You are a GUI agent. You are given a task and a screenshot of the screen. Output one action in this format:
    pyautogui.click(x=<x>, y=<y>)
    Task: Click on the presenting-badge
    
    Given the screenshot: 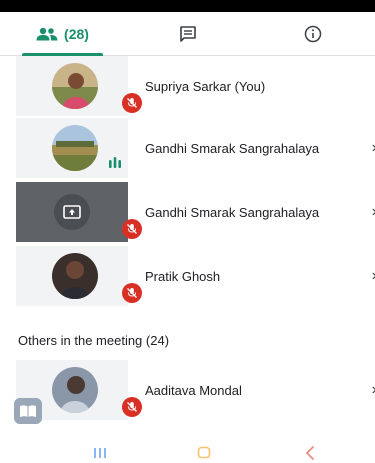 What is the action you would take?
    pyautogui.click(x=72, y=212)
    